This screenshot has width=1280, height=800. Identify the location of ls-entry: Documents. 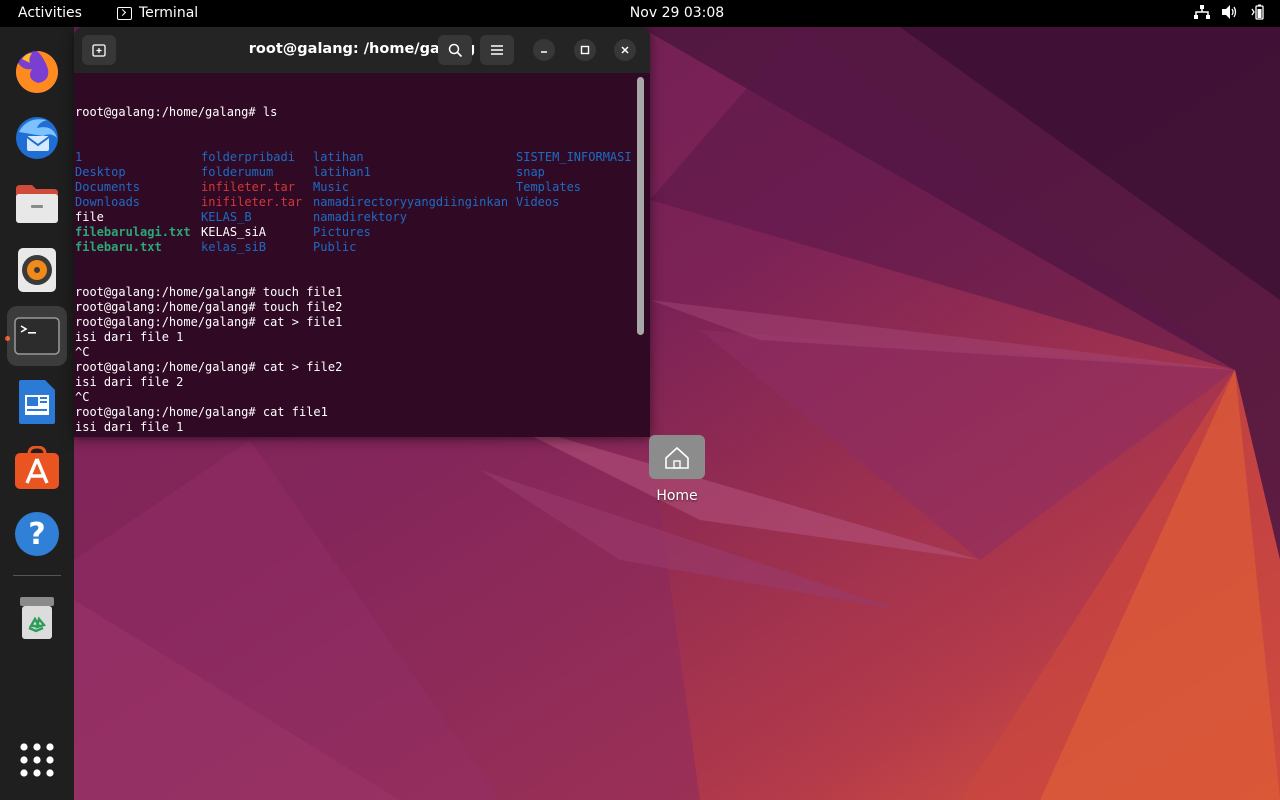
(108, 187).